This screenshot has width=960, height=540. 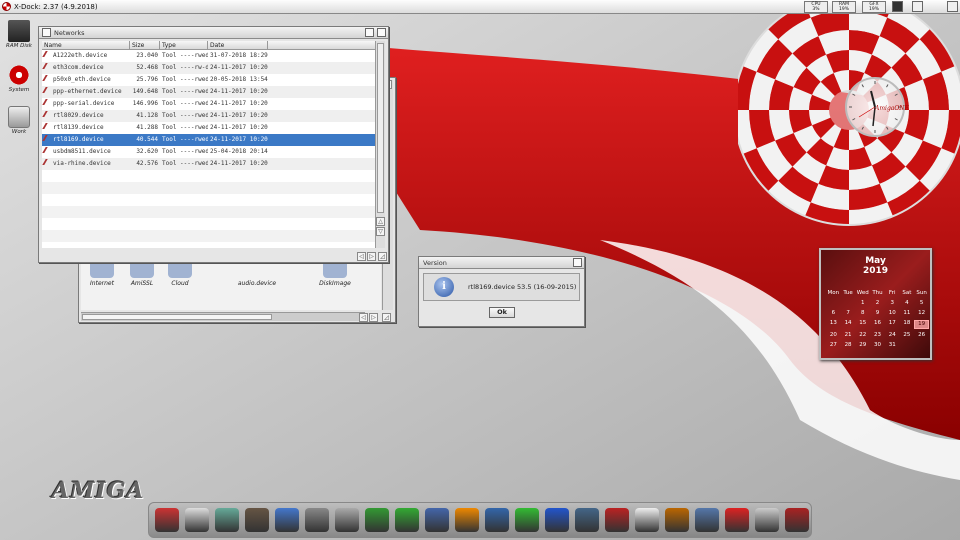 I want to click on drawer-icon-internet: Internet, so click(x=102, y=273).